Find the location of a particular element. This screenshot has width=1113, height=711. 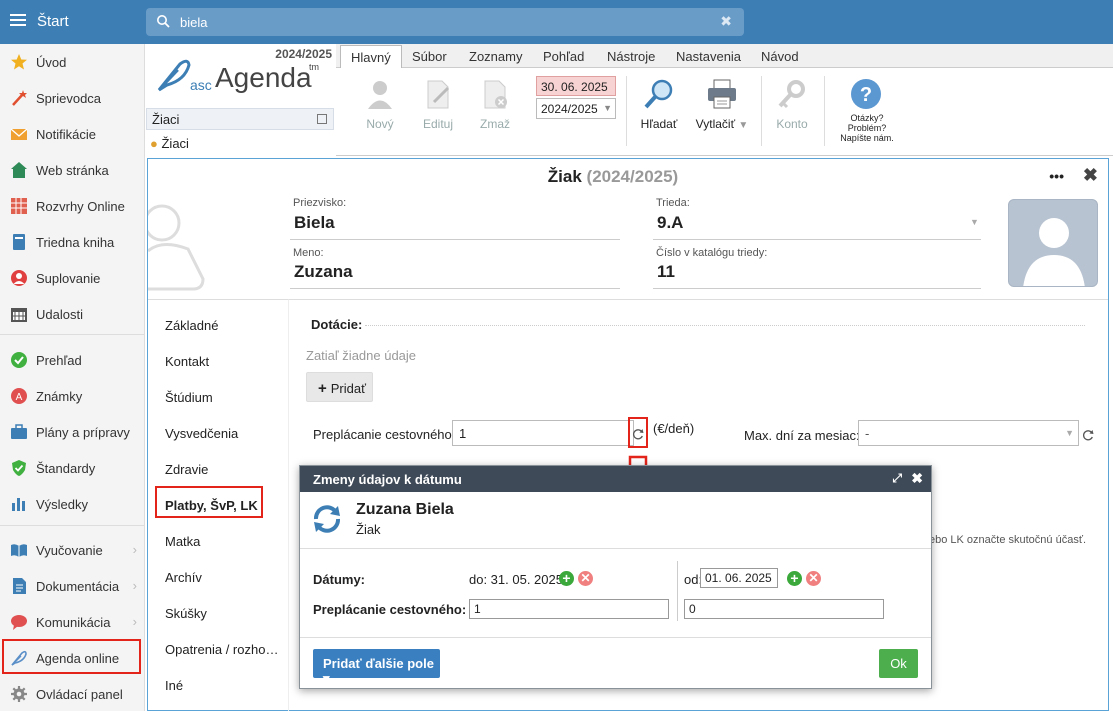

remove-date-left-icon: ✕ is located at coordinates (585, 578).